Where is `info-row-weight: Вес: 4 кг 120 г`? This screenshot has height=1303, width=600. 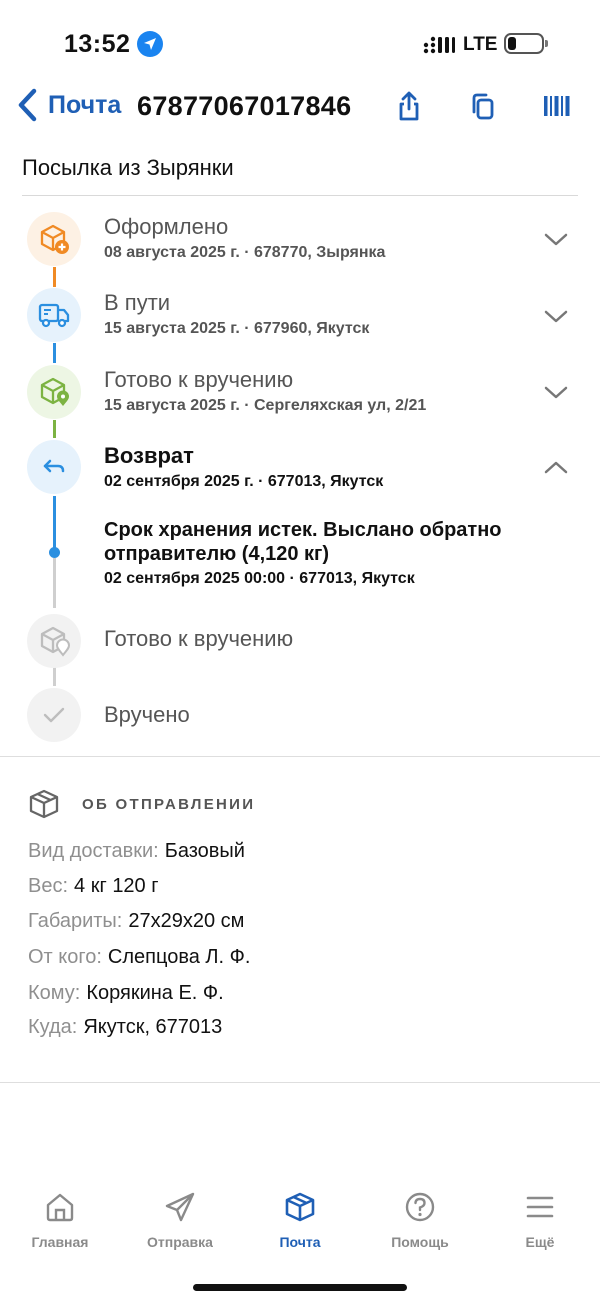 info-row-weight: Вес: 4 кг 120 г is located at coordinates (93, 886).